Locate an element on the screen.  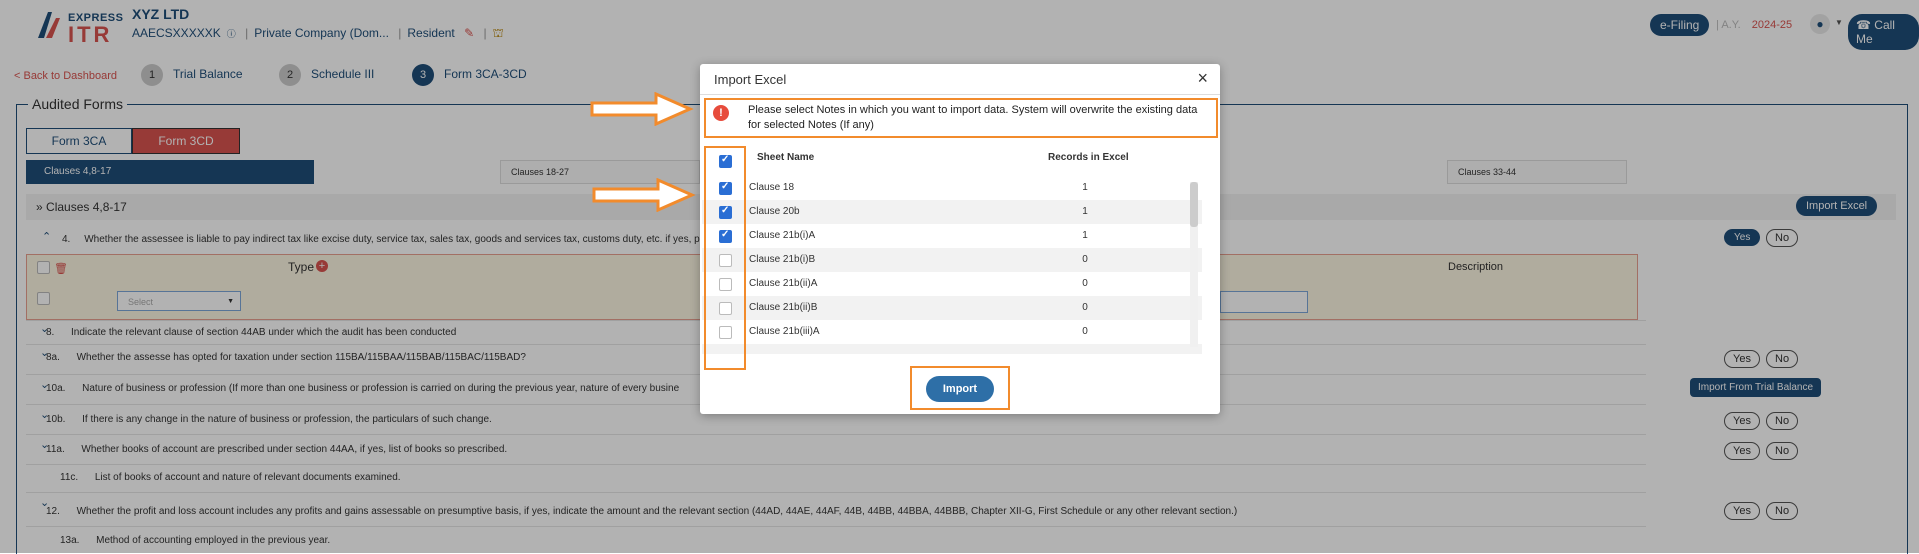
checkbox-highlight is located at coordinates (725, 258).